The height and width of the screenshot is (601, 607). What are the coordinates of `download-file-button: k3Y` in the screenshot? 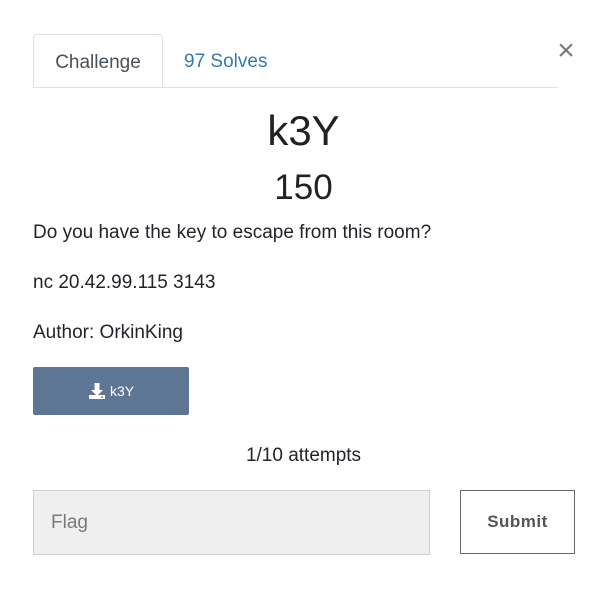 It's located at (111, 391).